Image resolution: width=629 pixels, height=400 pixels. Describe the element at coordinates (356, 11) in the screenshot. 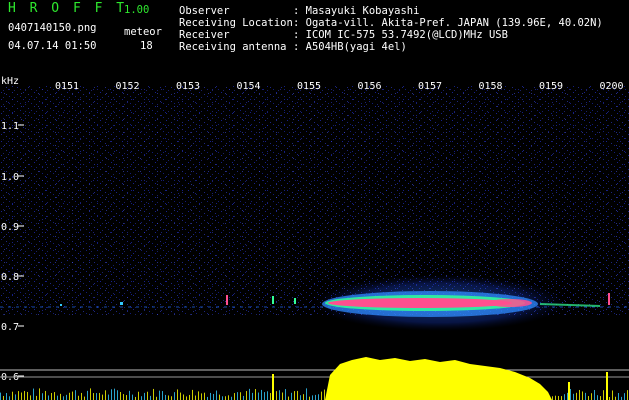

I see `observer-value: : Masayuki Kobayashi` at that location.